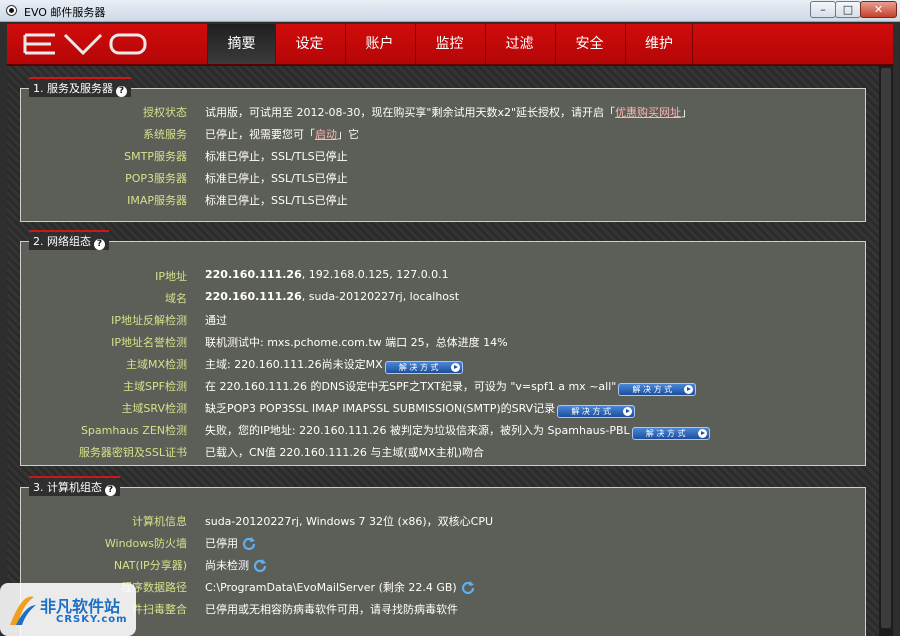  What do you see at coordinates (260, 134) in the screenshot?
I see `value-text: 已停止，视需要您可「` at bounding box center [260, 134].